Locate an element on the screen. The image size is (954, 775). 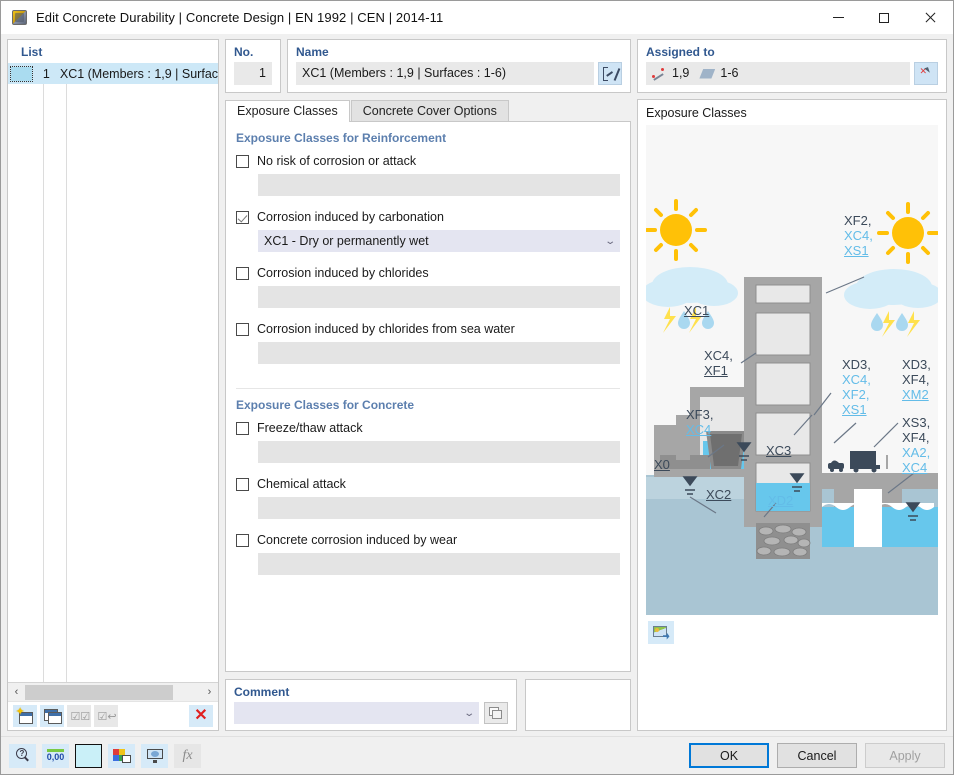
tab-concrete-cover-options: Concrete Cover Options is located at coordinates (429, 111).